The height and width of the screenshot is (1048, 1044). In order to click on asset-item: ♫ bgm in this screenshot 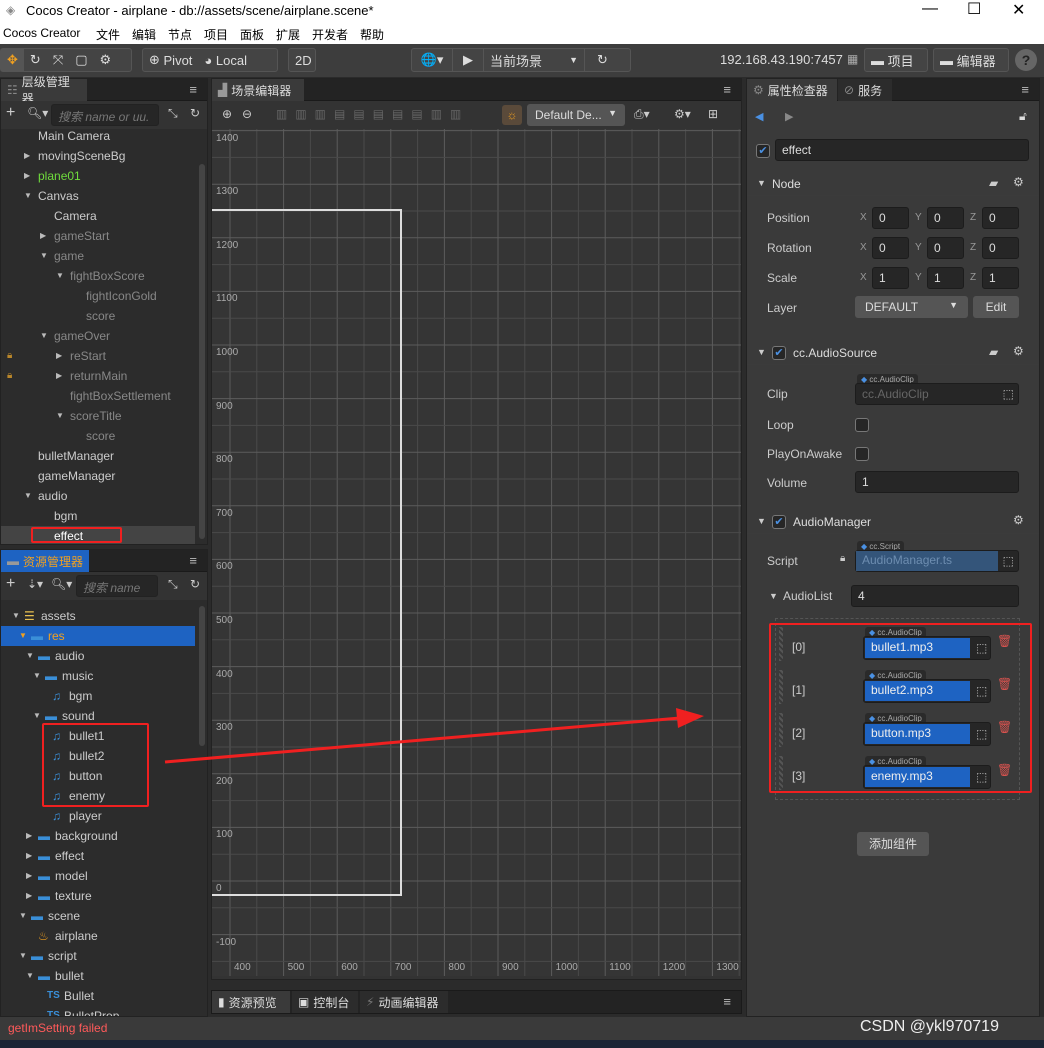, I will do `click(98, 696)`.